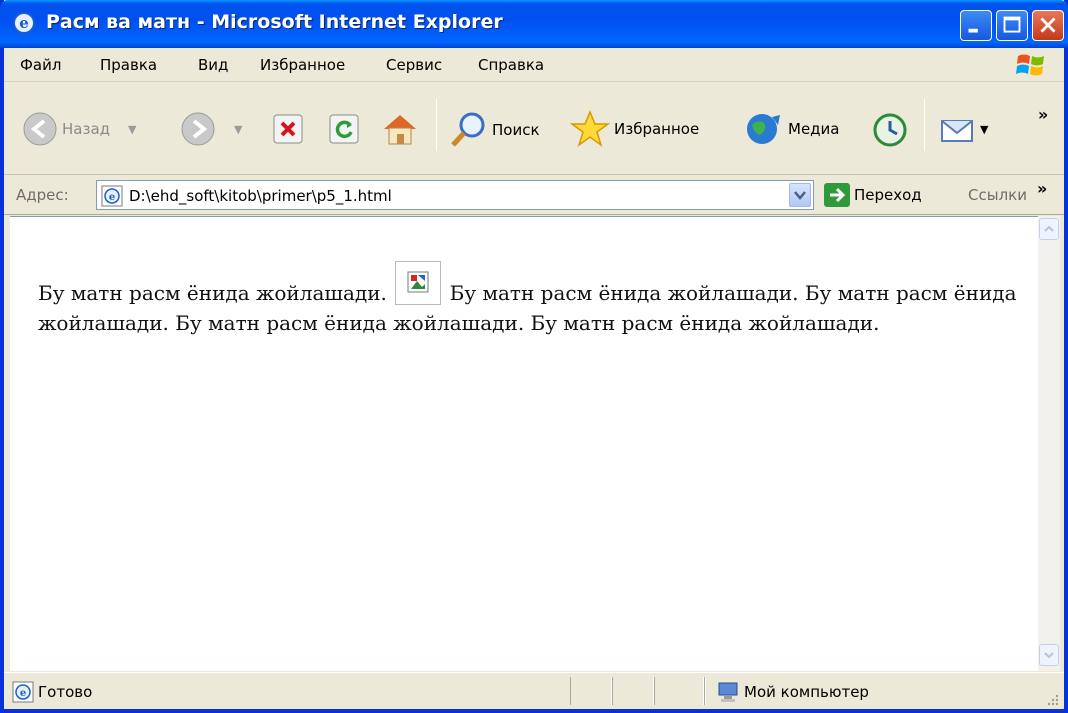 The image size is (1068, 713). I want to click on broken-image-icon, so click(418, 283).